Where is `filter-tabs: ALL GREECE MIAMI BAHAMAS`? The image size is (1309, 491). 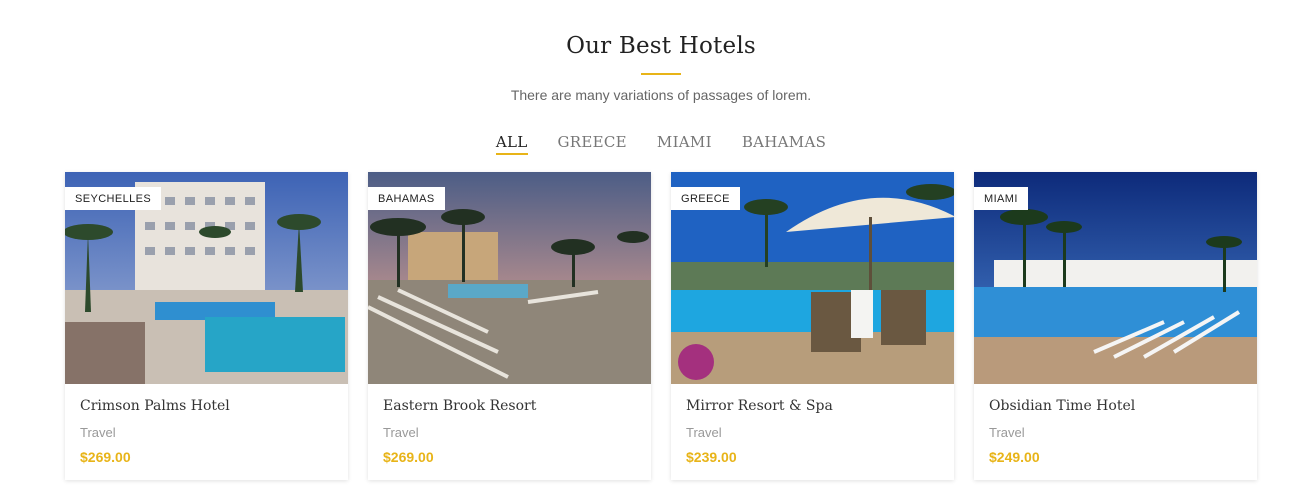 filter-tabs: ALL GREECE MIAMI BAHAMAS is located at coordinates (654, 144).